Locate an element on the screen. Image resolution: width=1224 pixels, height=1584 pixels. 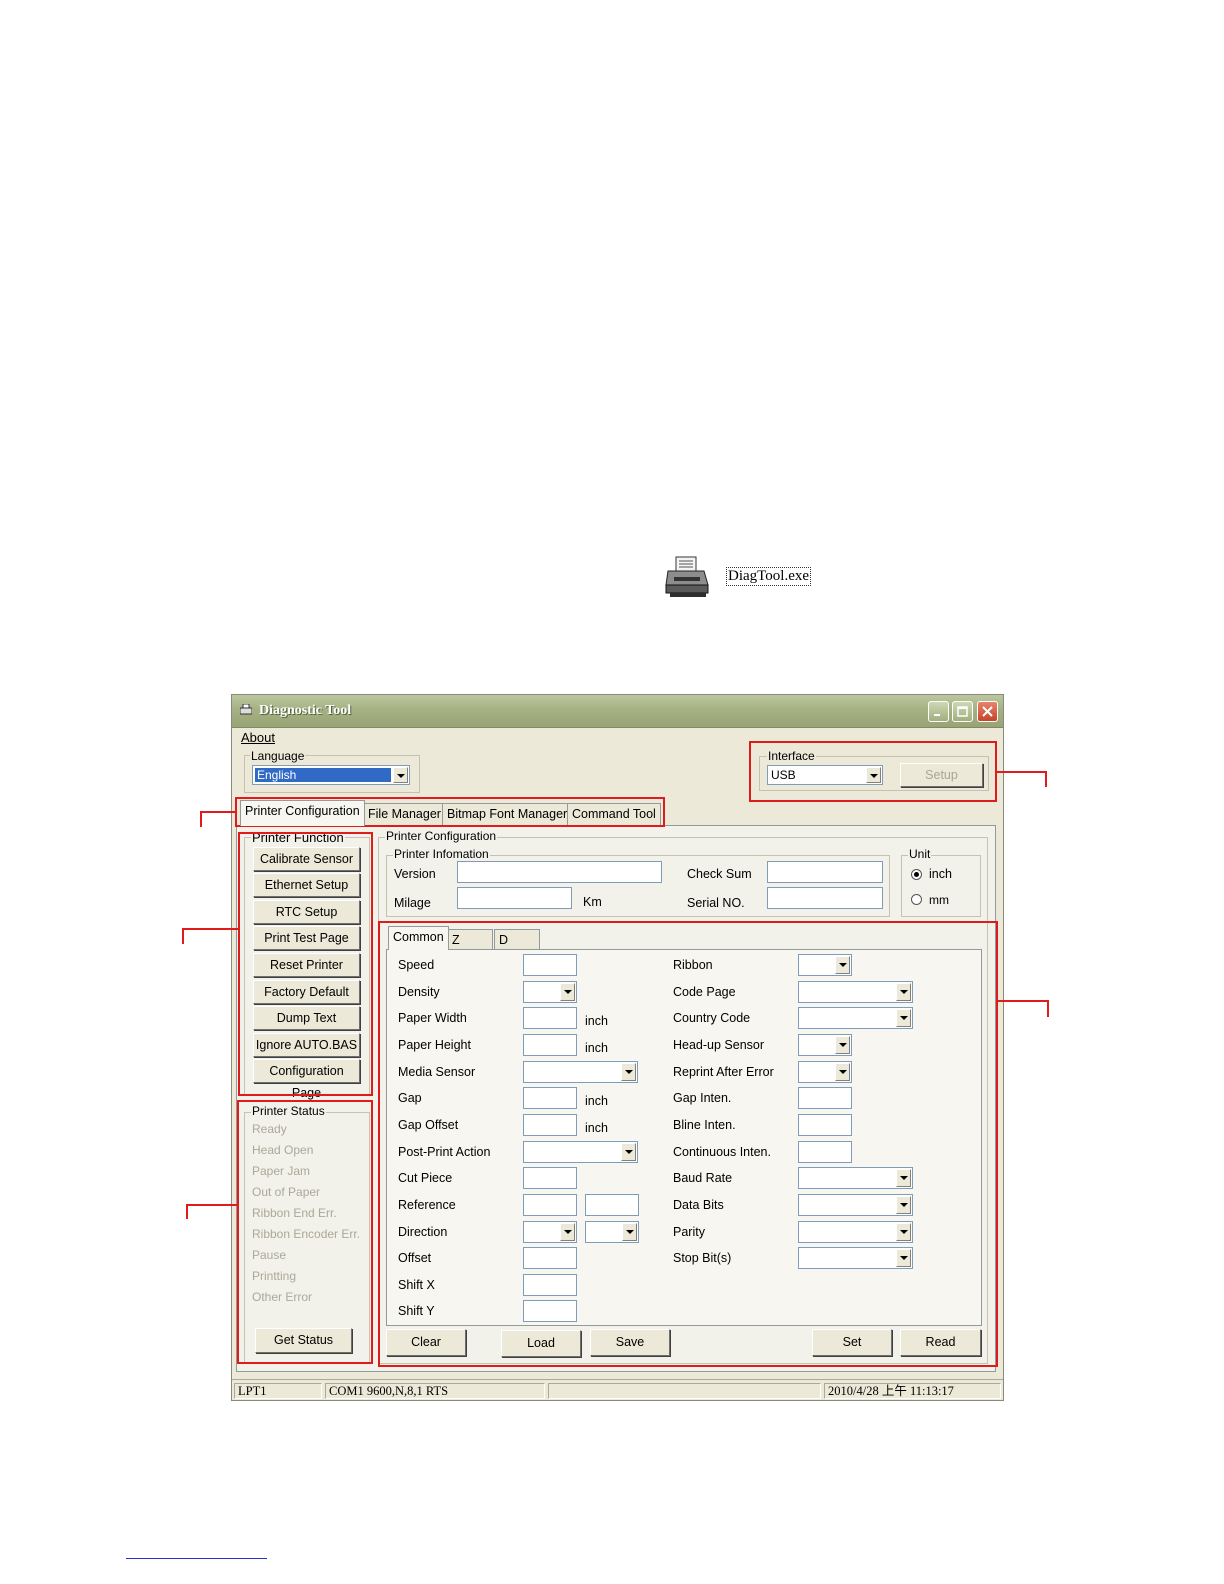
annotation-leader-printer-status-tick is located at coordinates (187, 1211).